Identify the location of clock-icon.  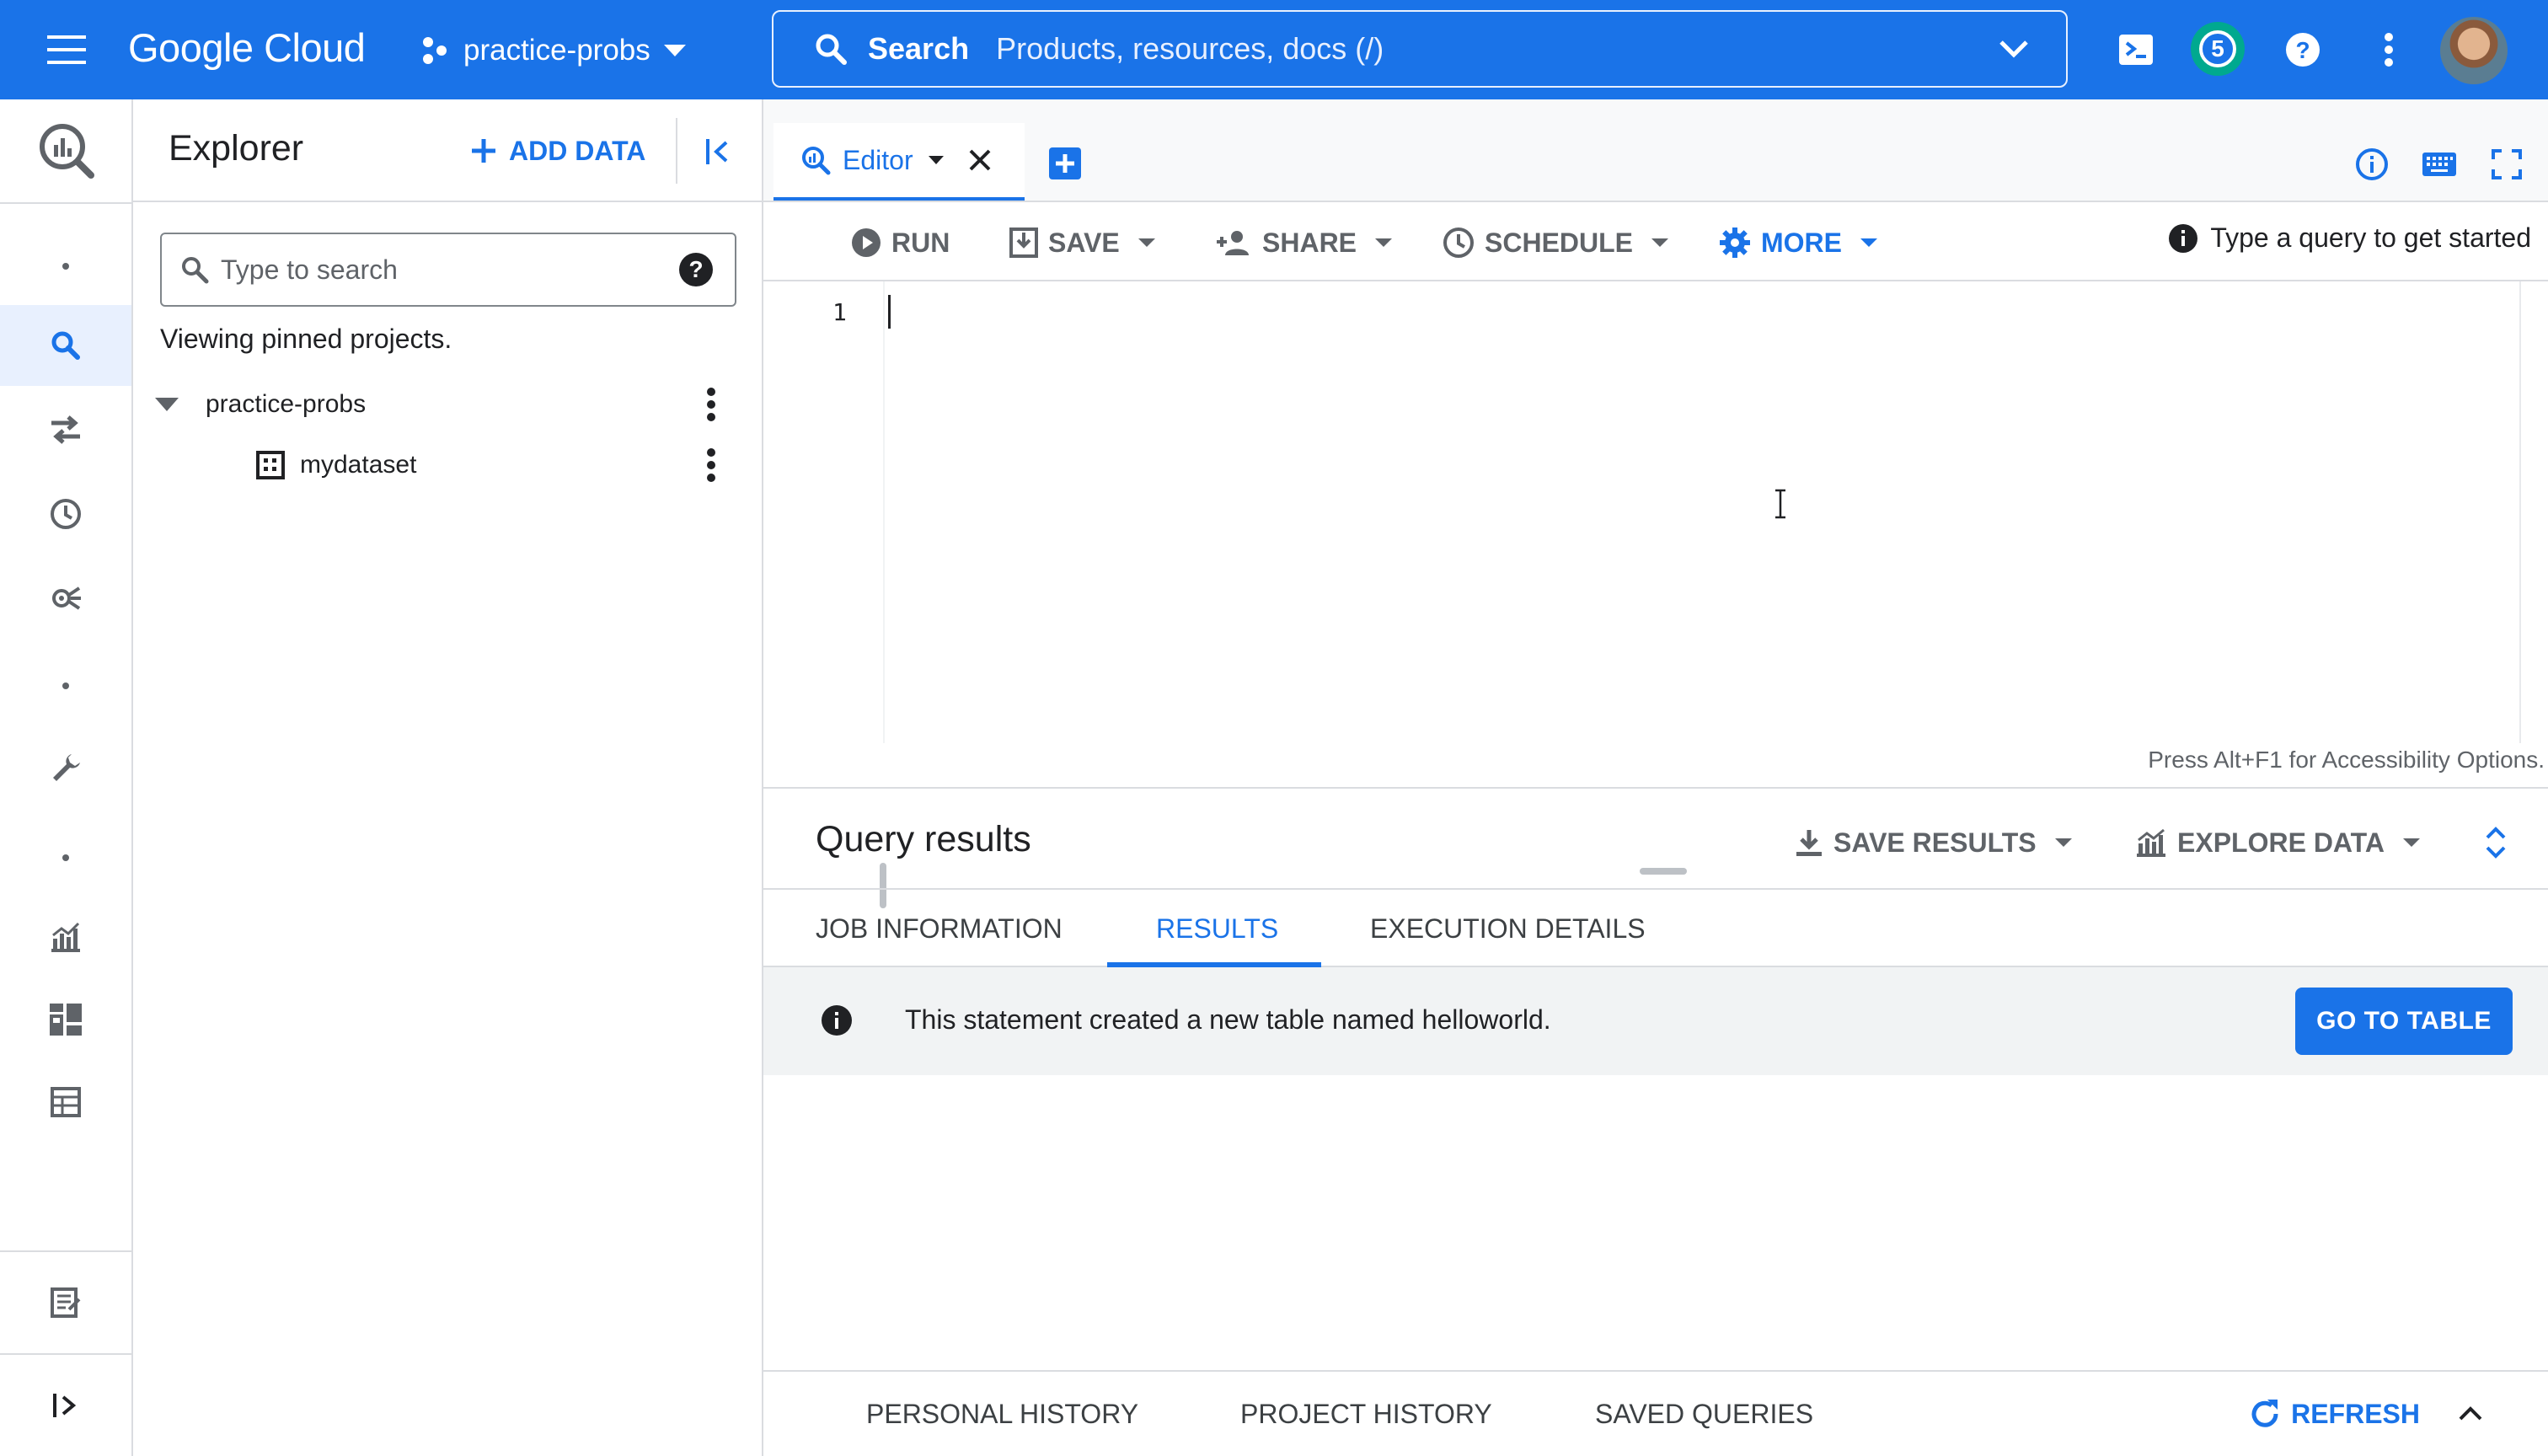
(1459, 243).